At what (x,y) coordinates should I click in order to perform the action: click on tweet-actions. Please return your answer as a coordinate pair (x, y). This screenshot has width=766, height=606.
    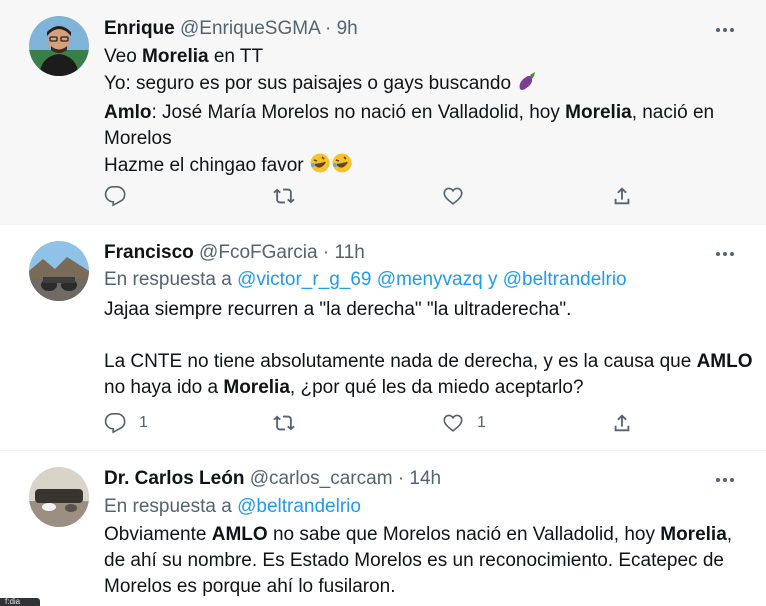
    Looking at the image, I should click on (374, 196).